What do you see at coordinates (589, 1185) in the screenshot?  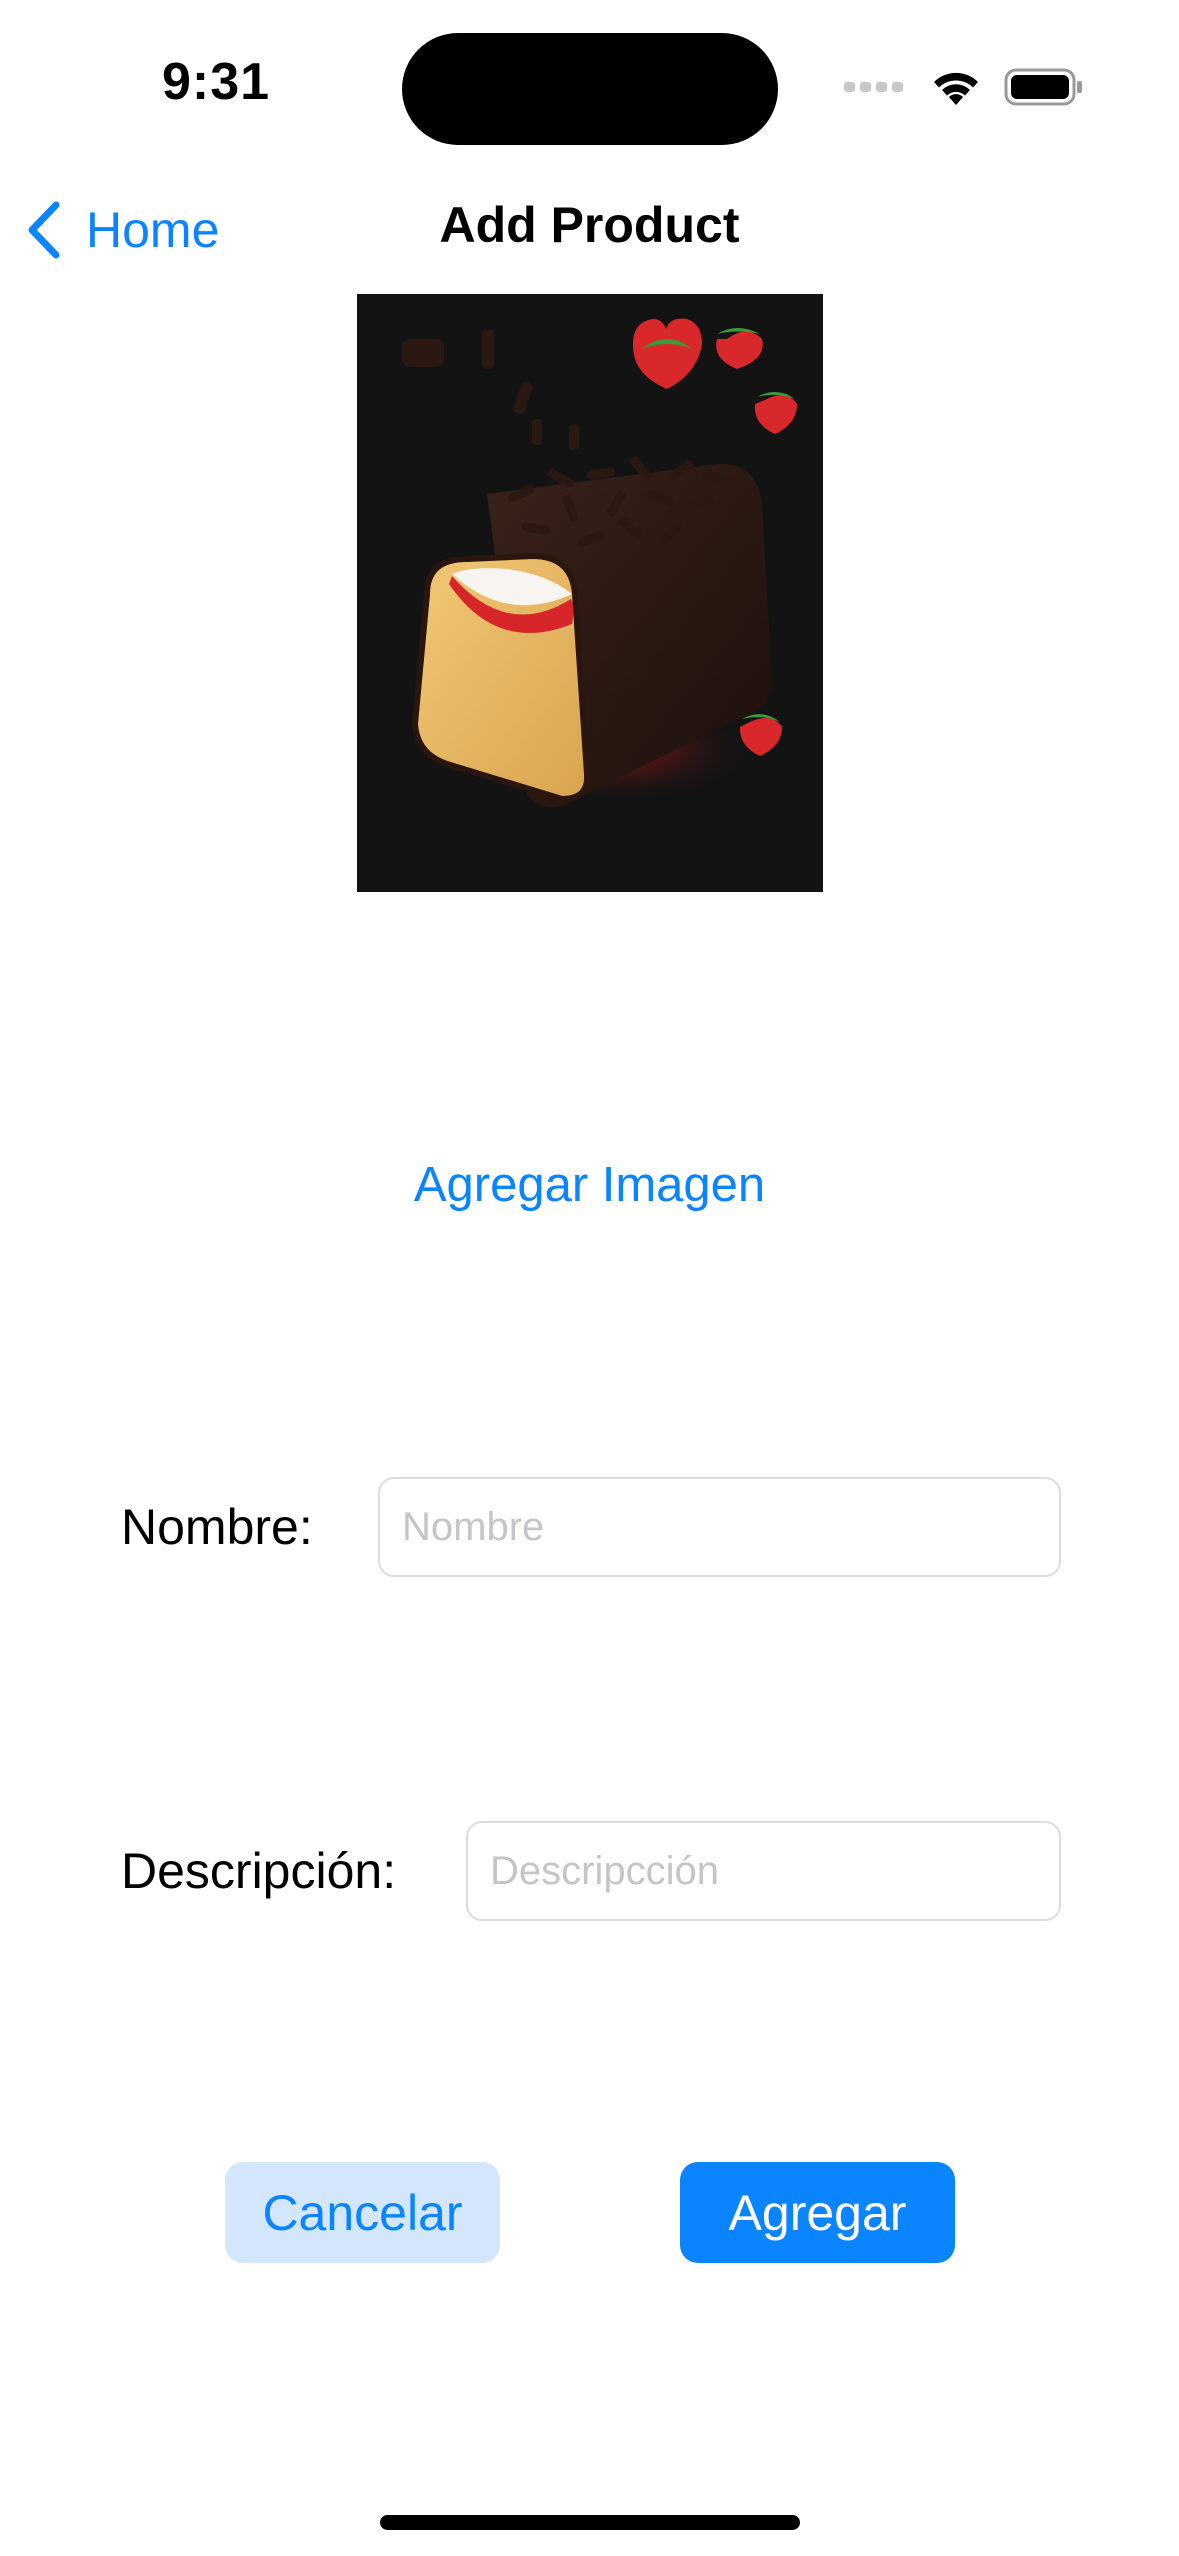 I see `add-image-button: Agregar Imagen` at bounding box center [589, 1185].